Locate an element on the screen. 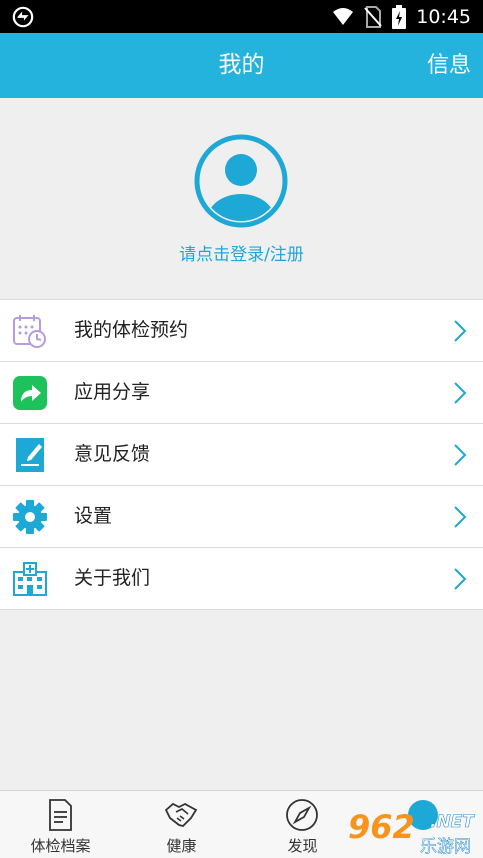 The width and height of the screenshot is (483, 858). menu-item-share: 应用分享 is located at coordinates (241, 393).